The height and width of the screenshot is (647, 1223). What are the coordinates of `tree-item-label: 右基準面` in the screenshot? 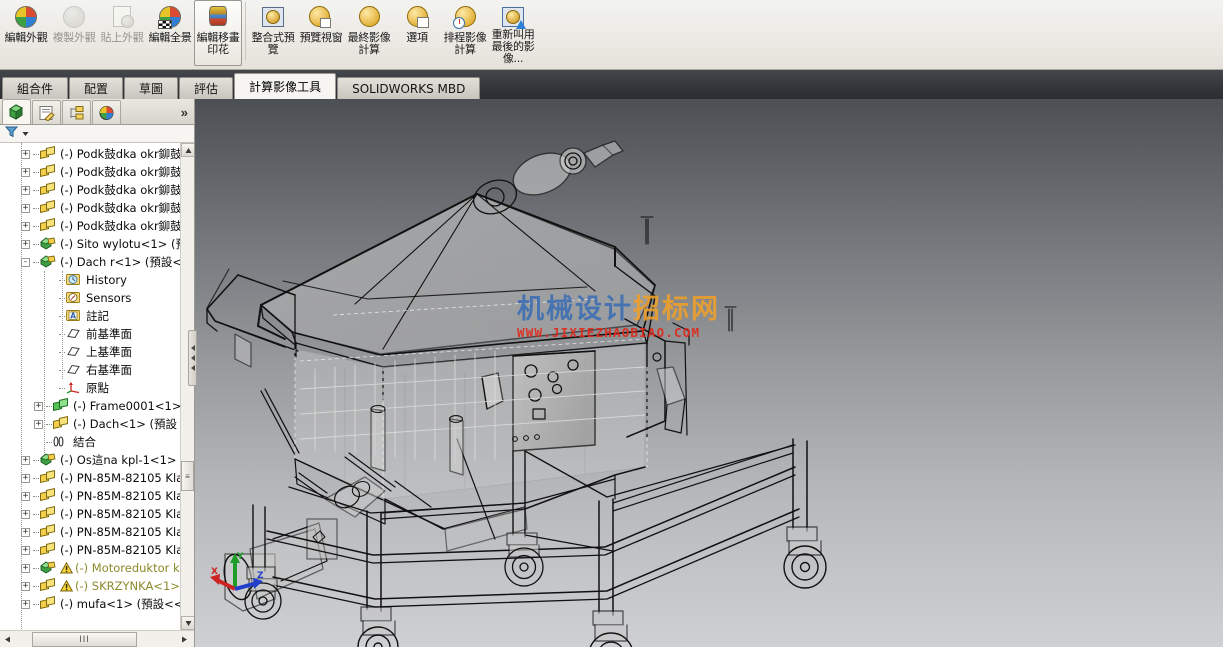 It's located at (109, 370).